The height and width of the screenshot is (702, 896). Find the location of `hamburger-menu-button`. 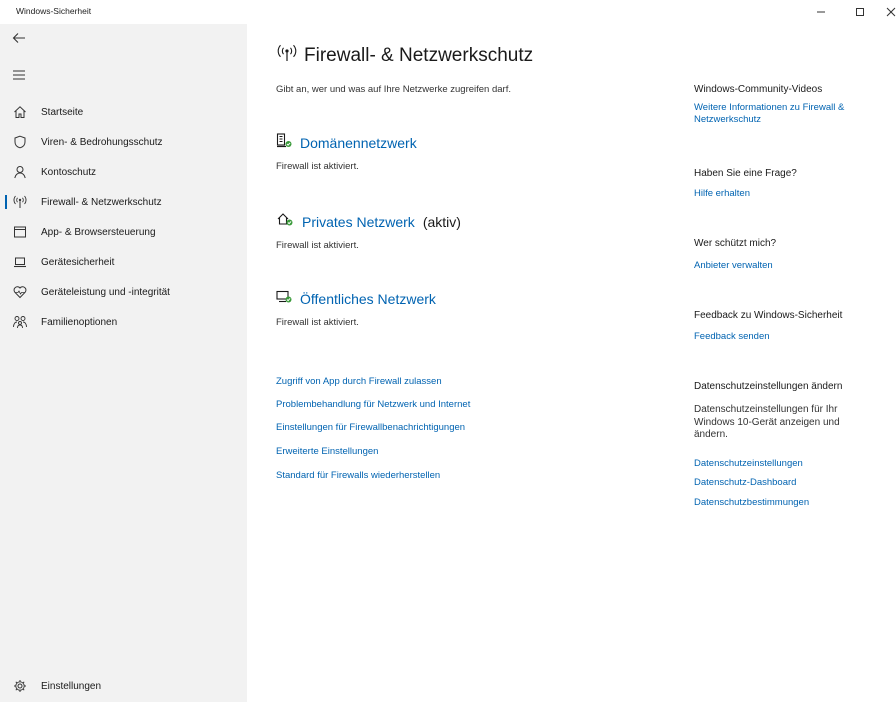

hamburger-menu-button is located at coordinates (19, 75).